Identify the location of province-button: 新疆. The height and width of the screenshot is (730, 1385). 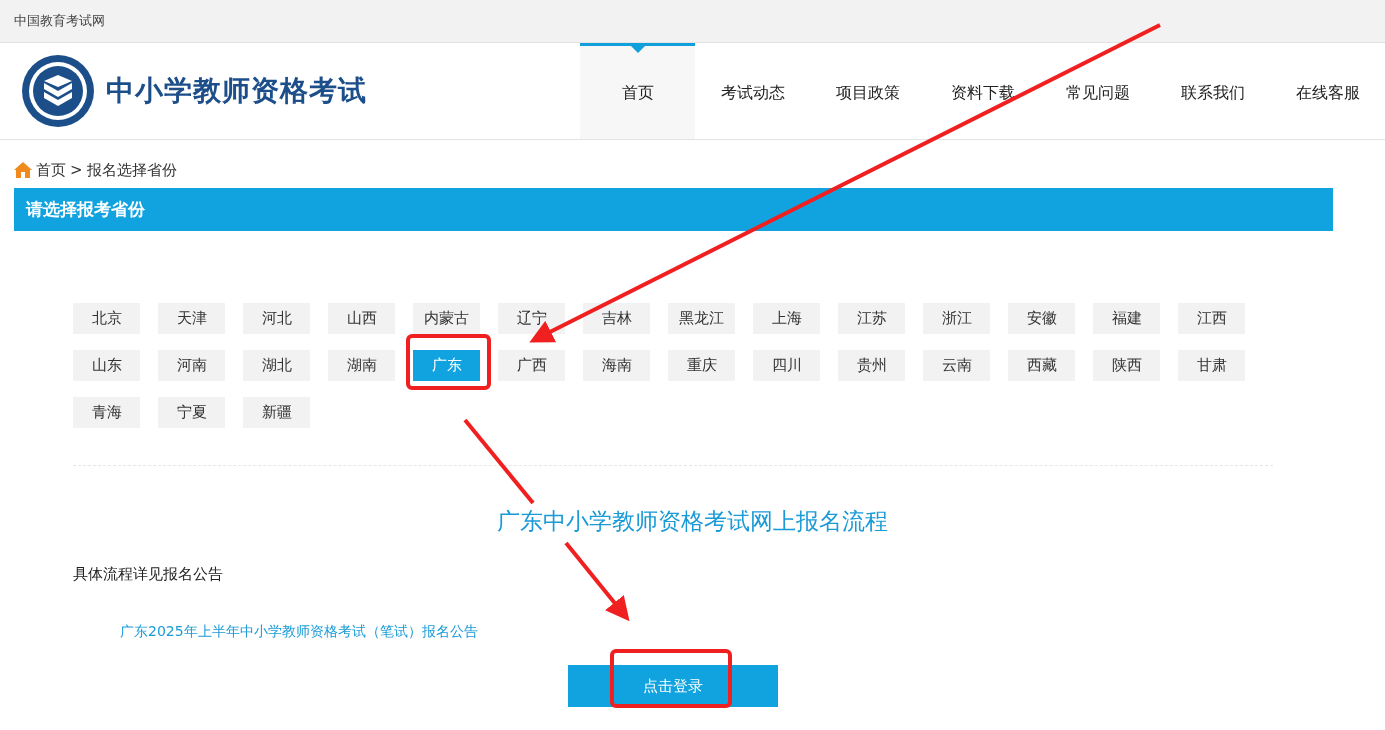
(276, 412).